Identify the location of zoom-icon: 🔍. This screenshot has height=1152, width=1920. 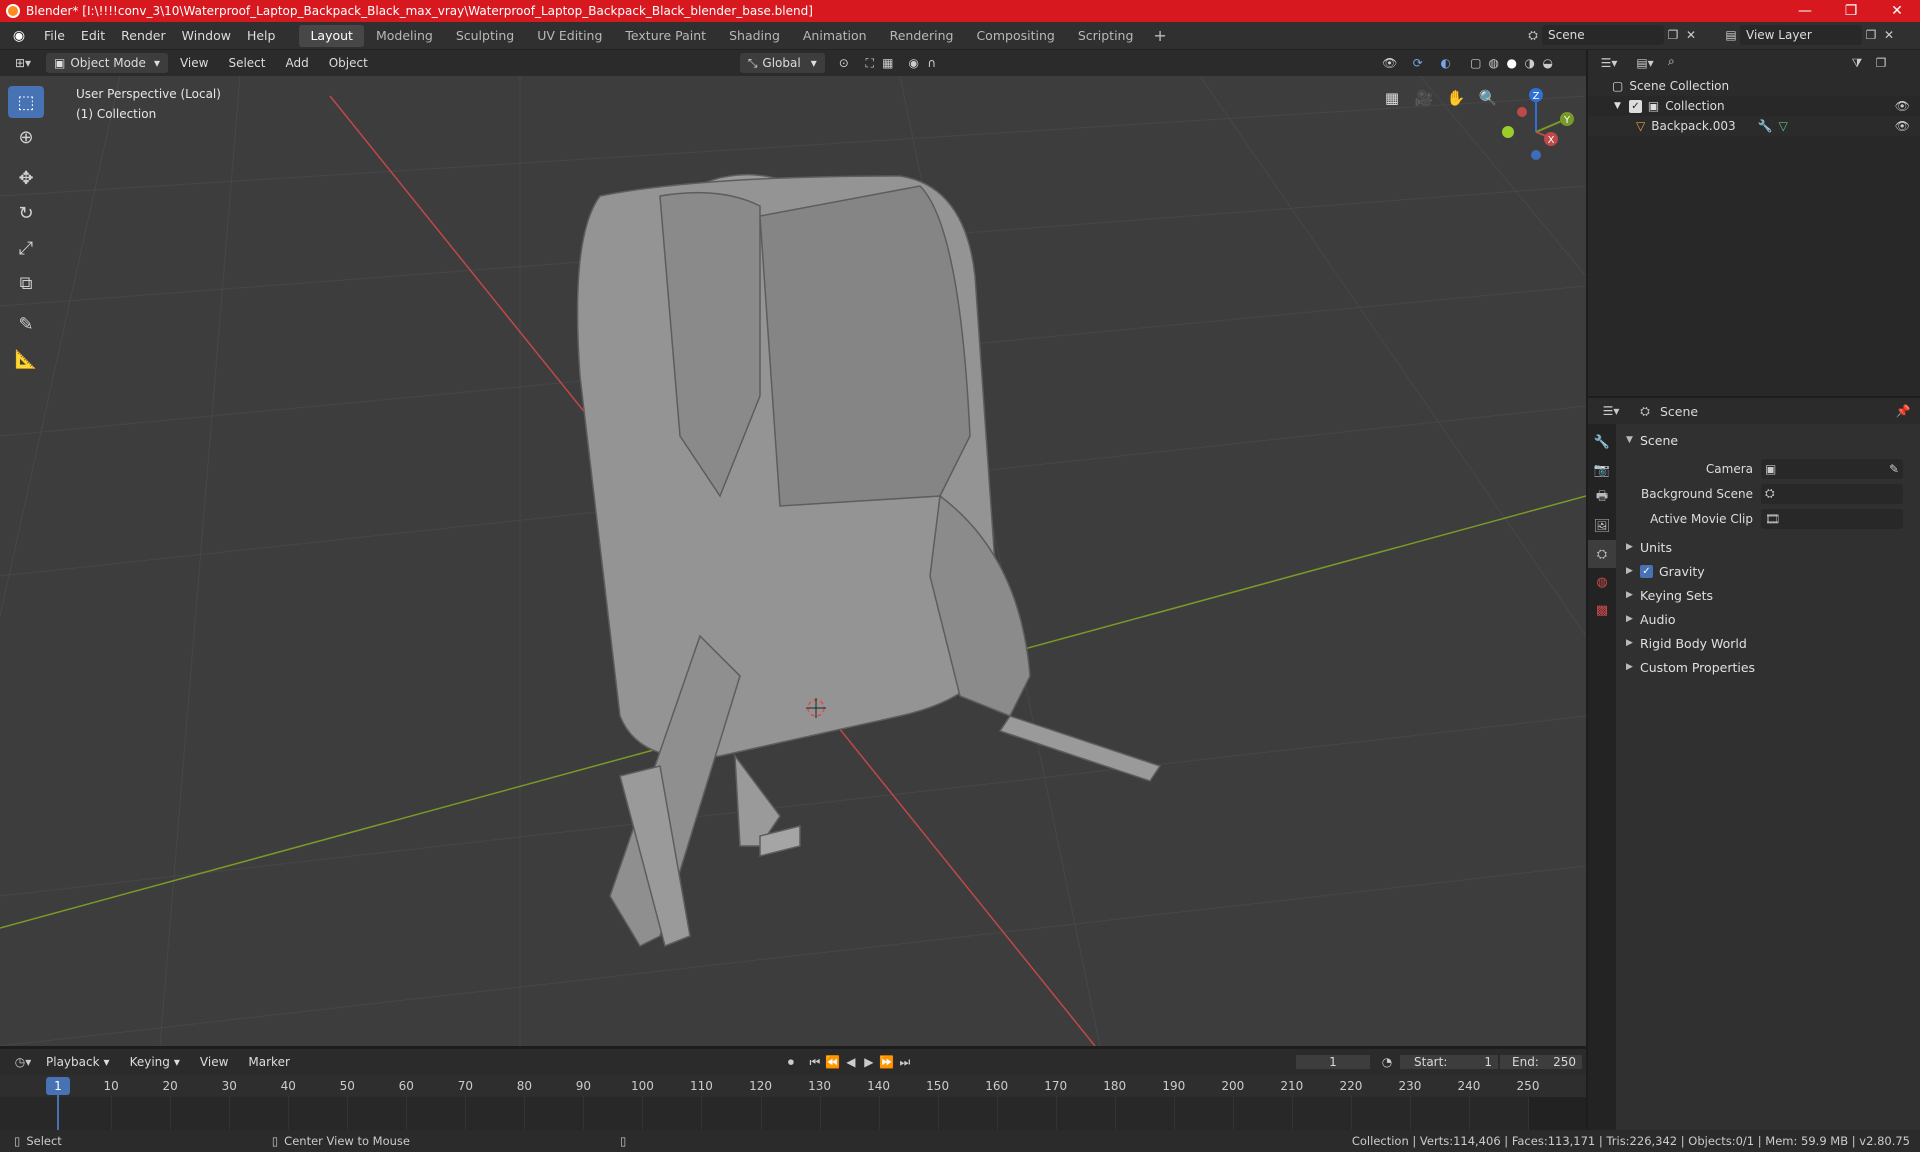
(1488, 98).